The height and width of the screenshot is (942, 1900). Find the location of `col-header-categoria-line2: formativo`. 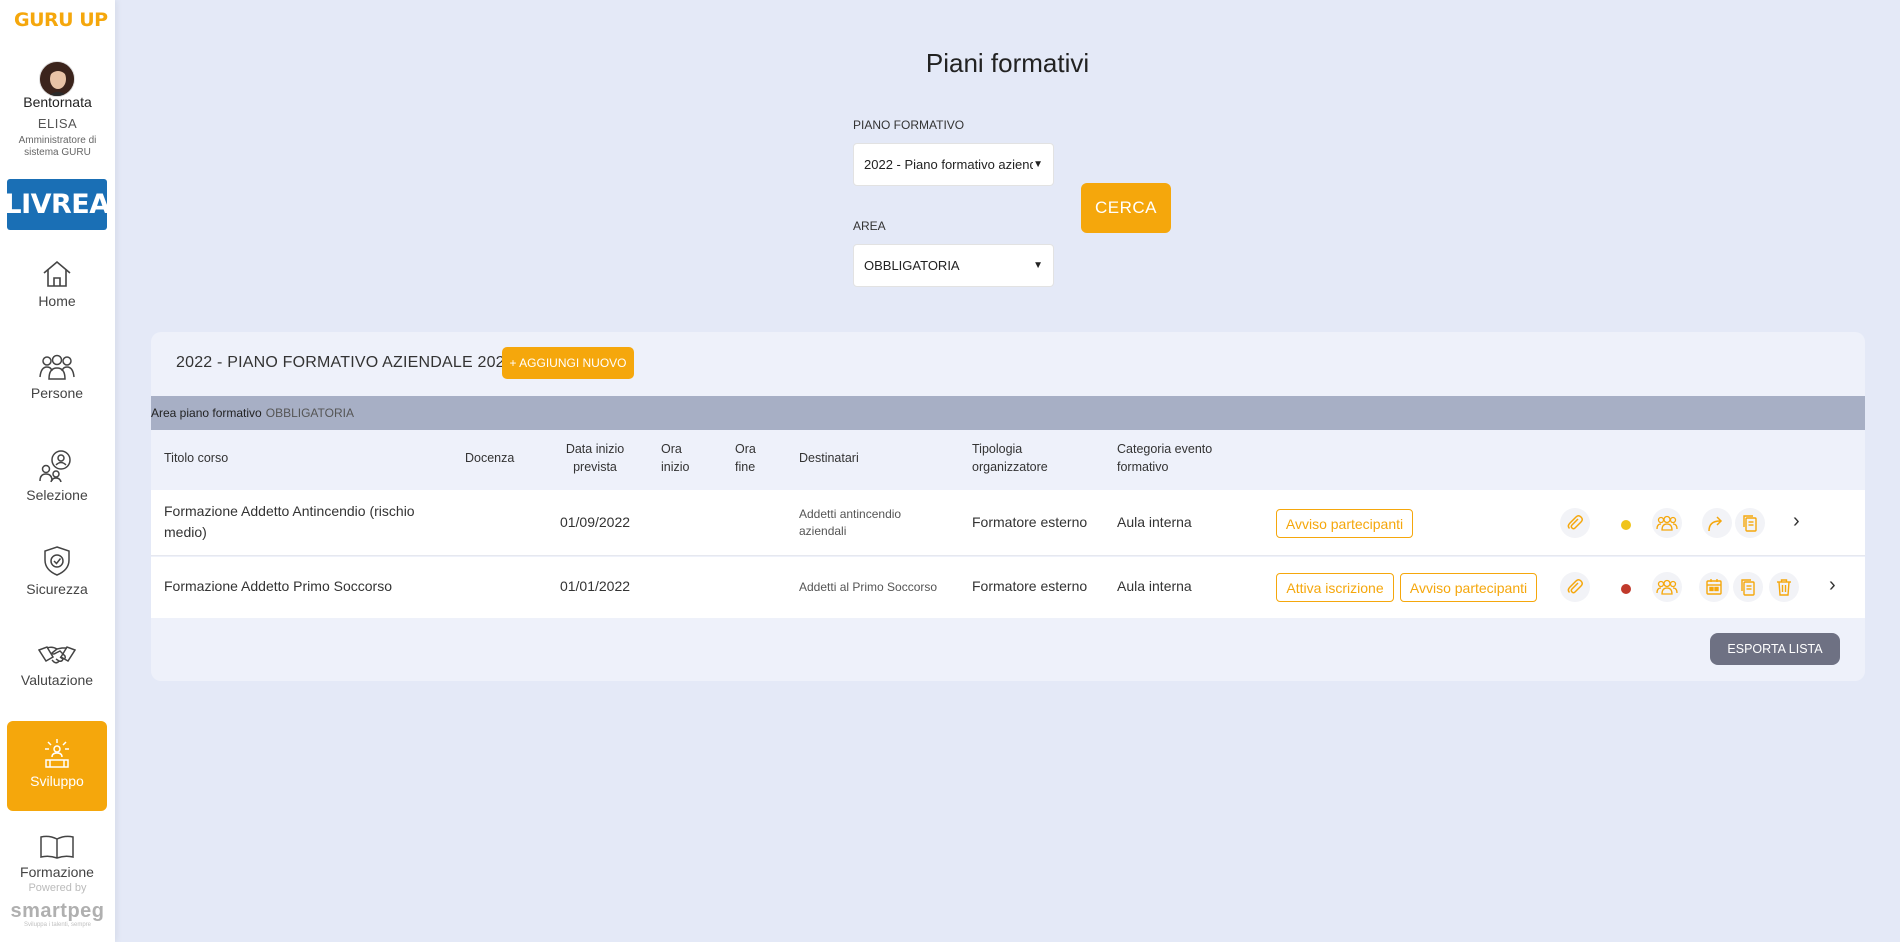

col-header-categoria-line2: formativo is located at coordinates (1143, 467).